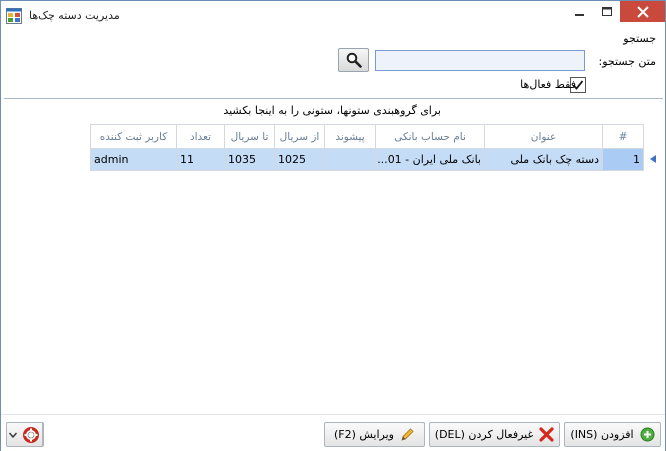 This screenshot has height=451, width=666. I want to click on row-indicator, so click(652, 159).